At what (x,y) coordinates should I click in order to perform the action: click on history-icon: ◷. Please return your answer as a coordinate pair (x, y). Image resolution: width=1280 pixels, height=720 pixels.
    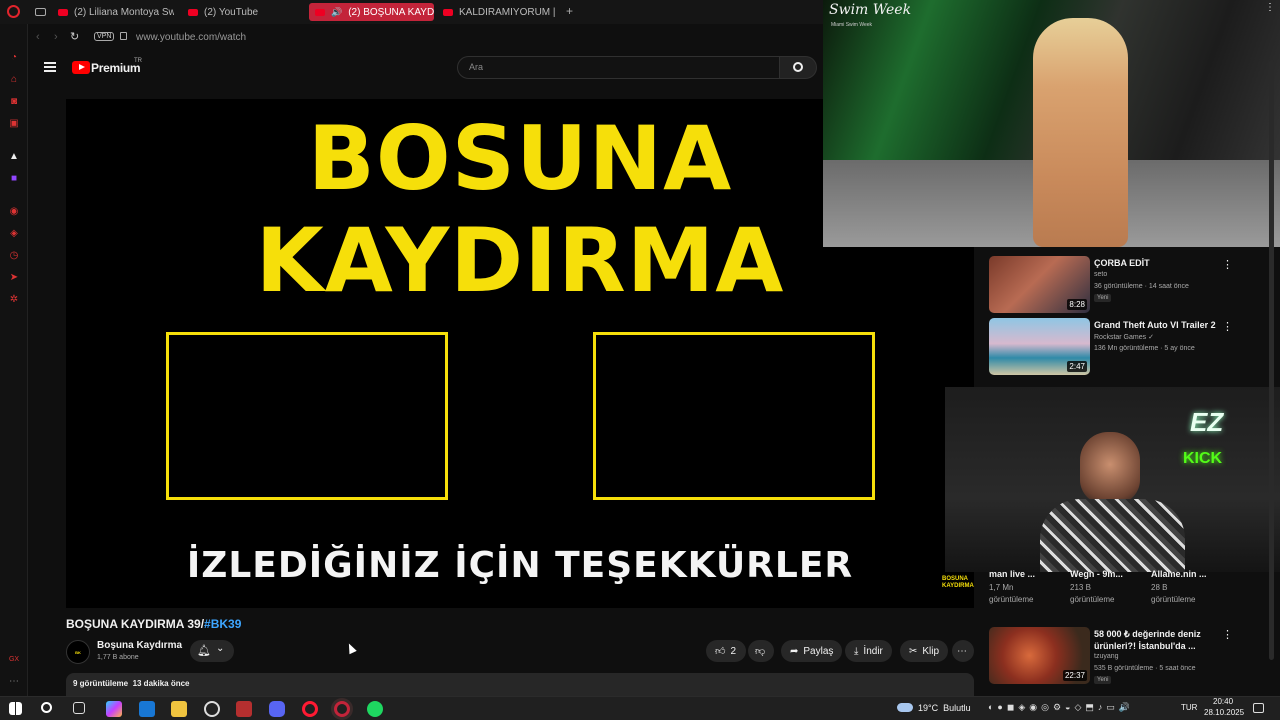
    Looking at the image, I should click on (14, 256).